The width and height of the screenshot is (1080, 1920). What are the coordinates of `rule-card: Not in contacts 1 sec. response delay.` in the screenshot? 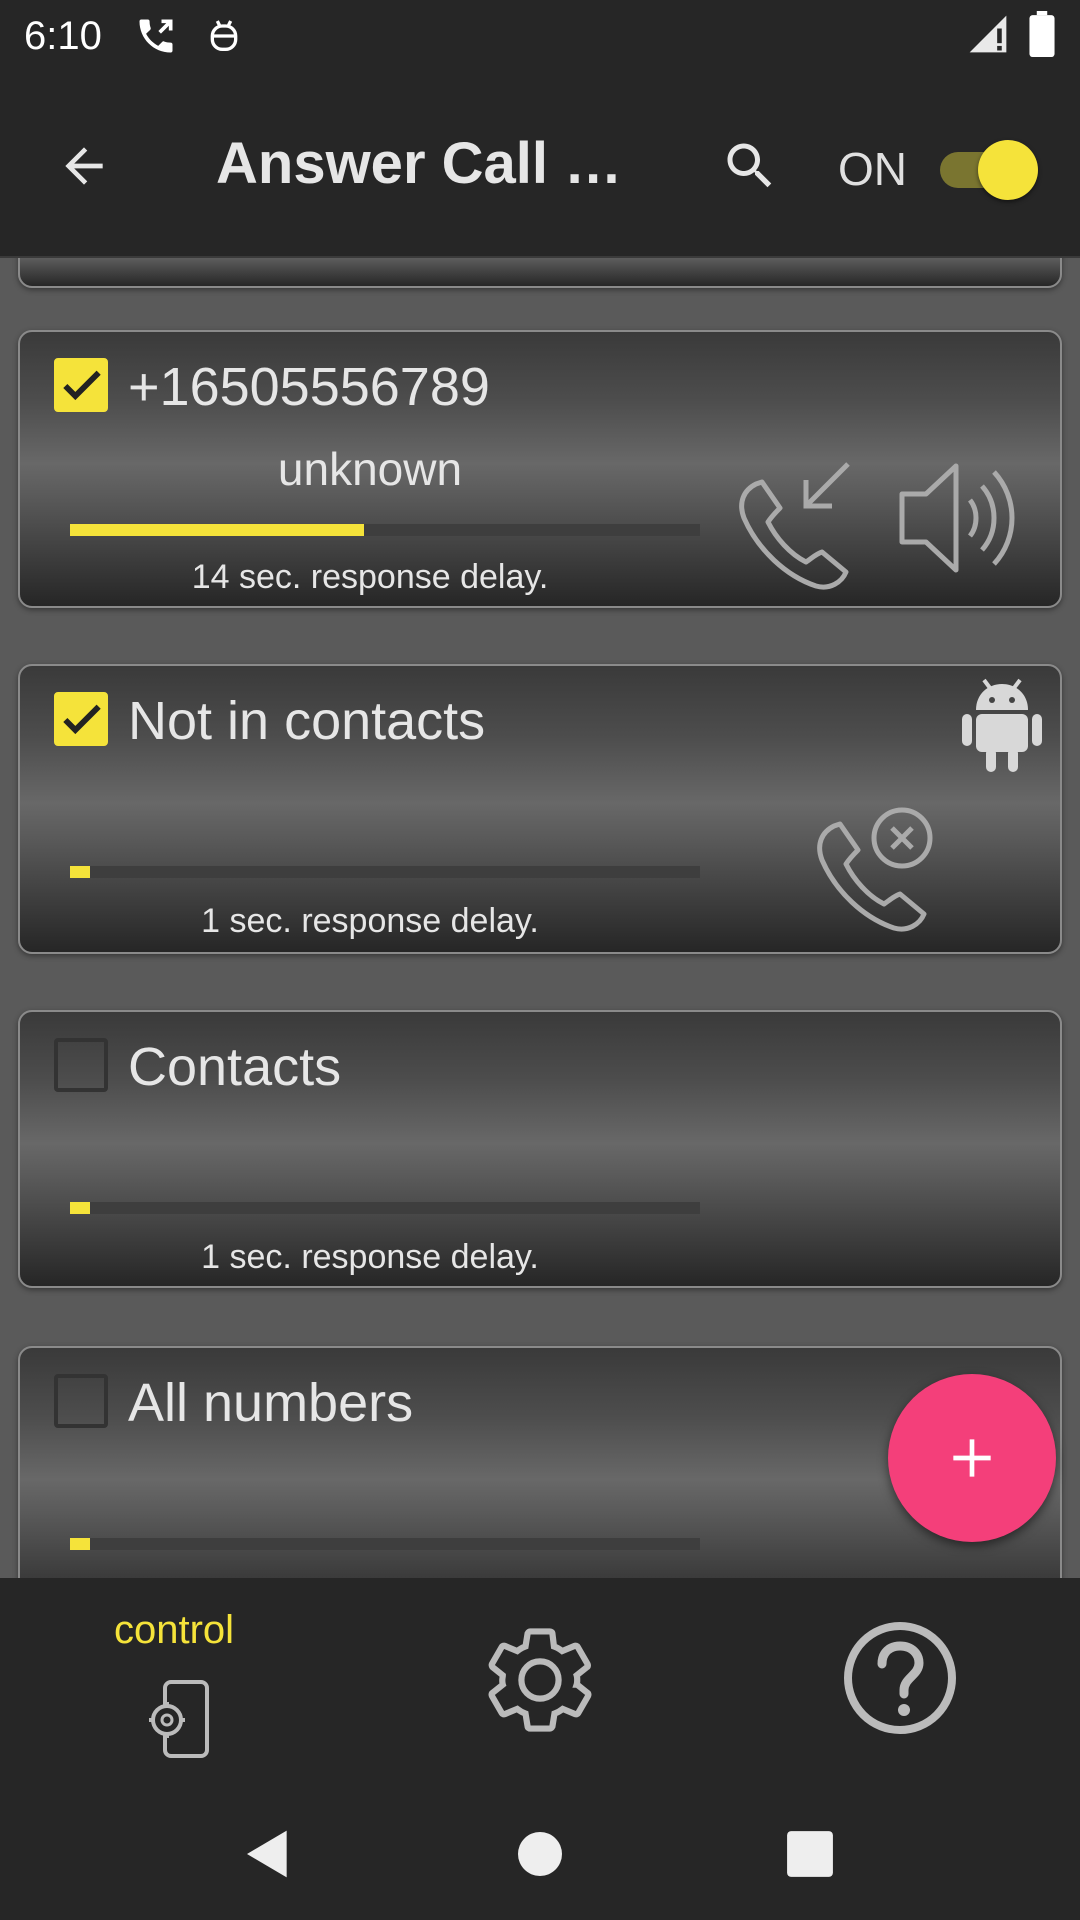 It's located at (540, 809).